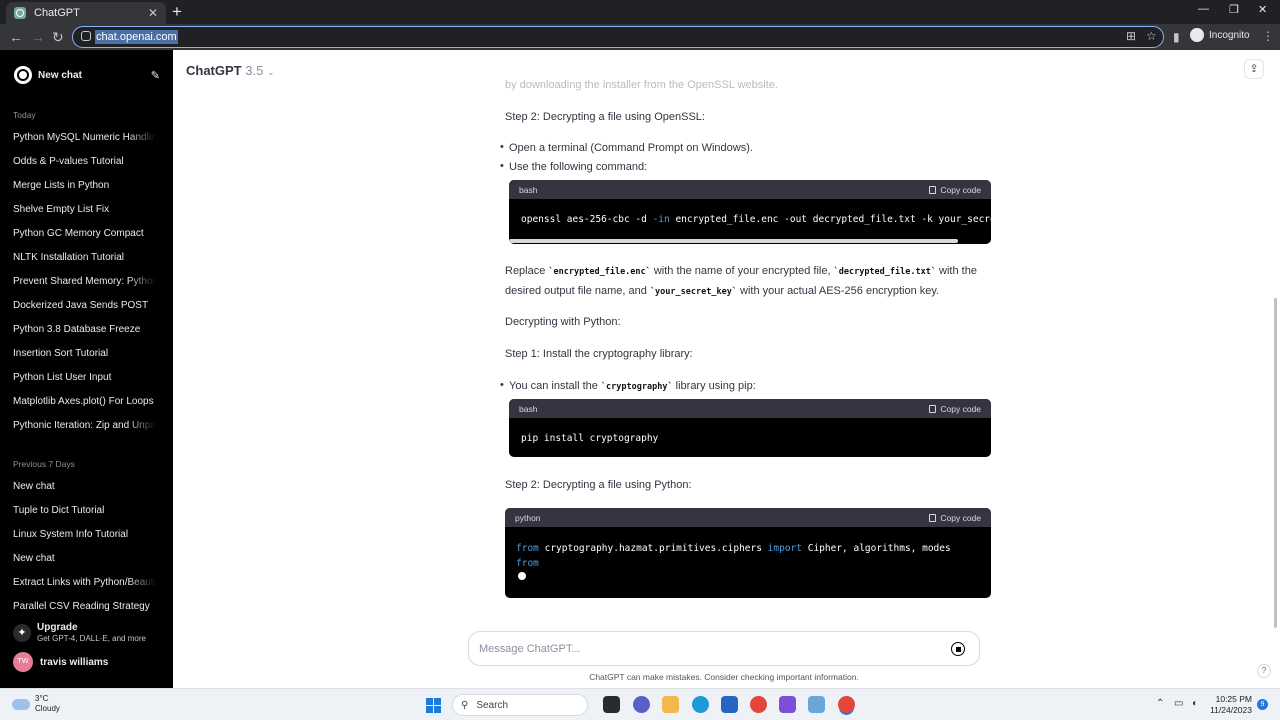 The image size is (1280, 720). Describe the element at coordinates (590, 438) in the screenshot. I see `code-line: pip install cryptography` at that location.